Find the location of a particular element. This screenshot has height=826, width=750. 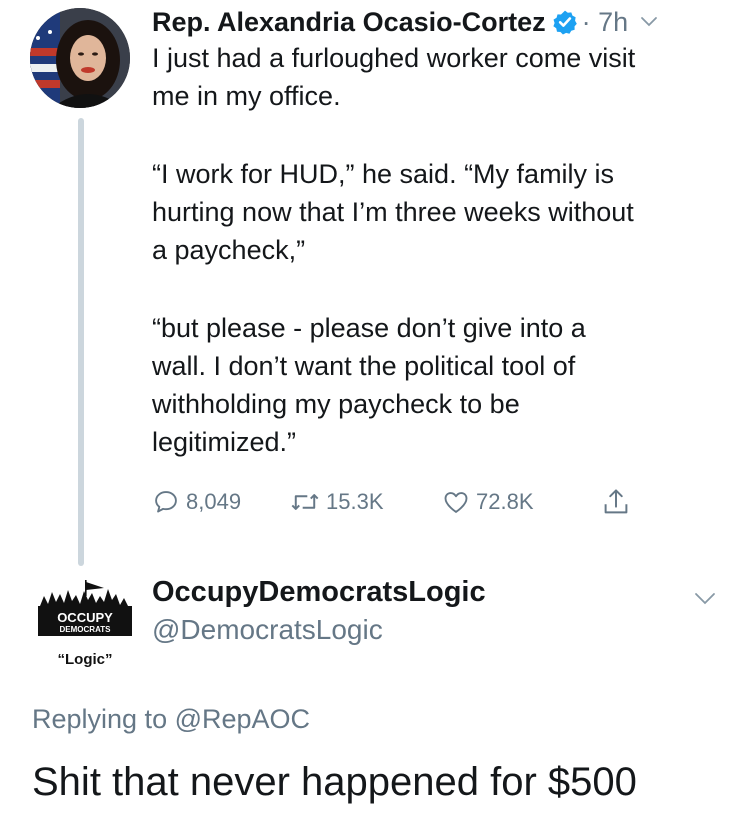

tweet1-text-line: hurting now that I’m three weeks without is located at coordinates (393, 212).